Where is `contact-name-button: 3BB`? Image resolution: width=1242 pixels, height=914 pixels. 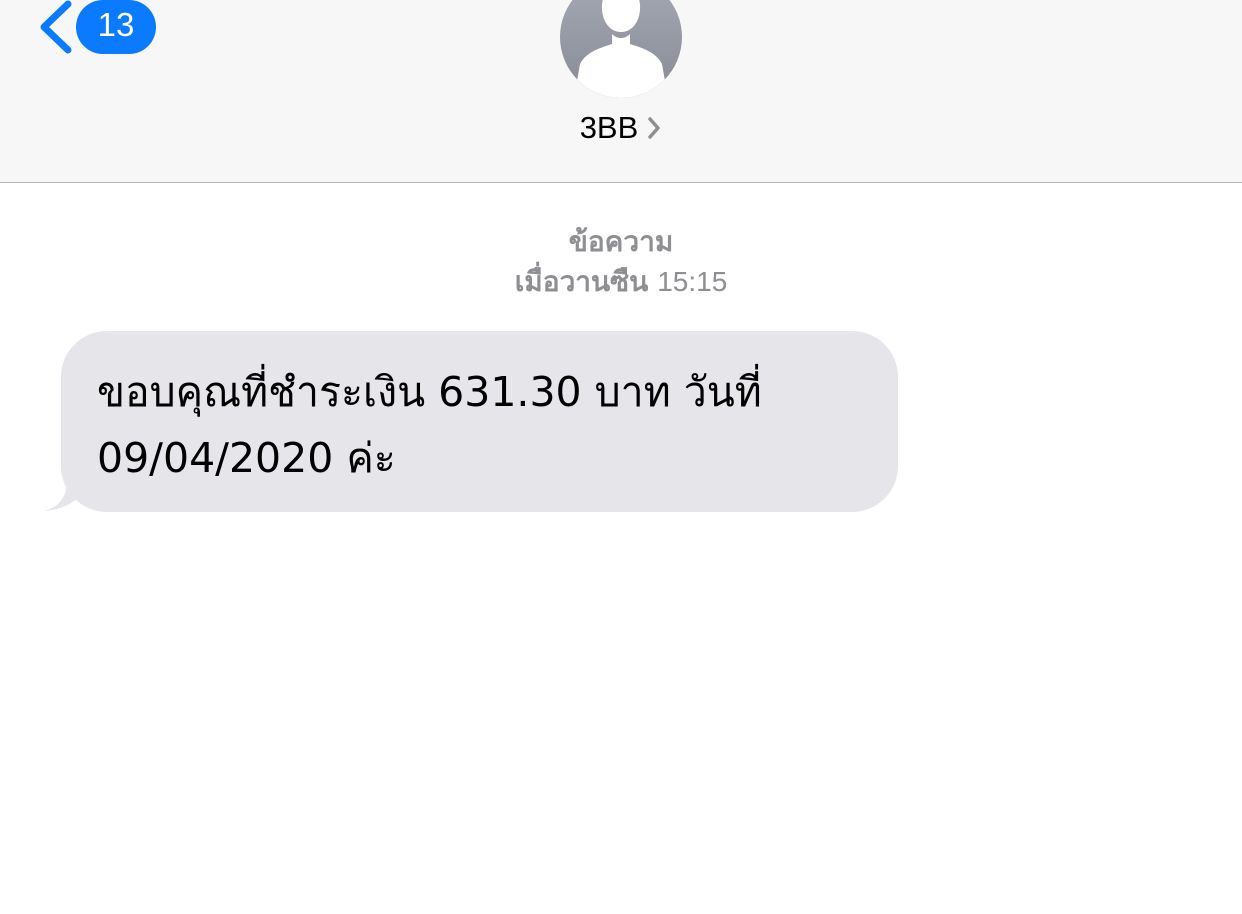 contact-name-button: 3BB is located at coordinates (621, 134).